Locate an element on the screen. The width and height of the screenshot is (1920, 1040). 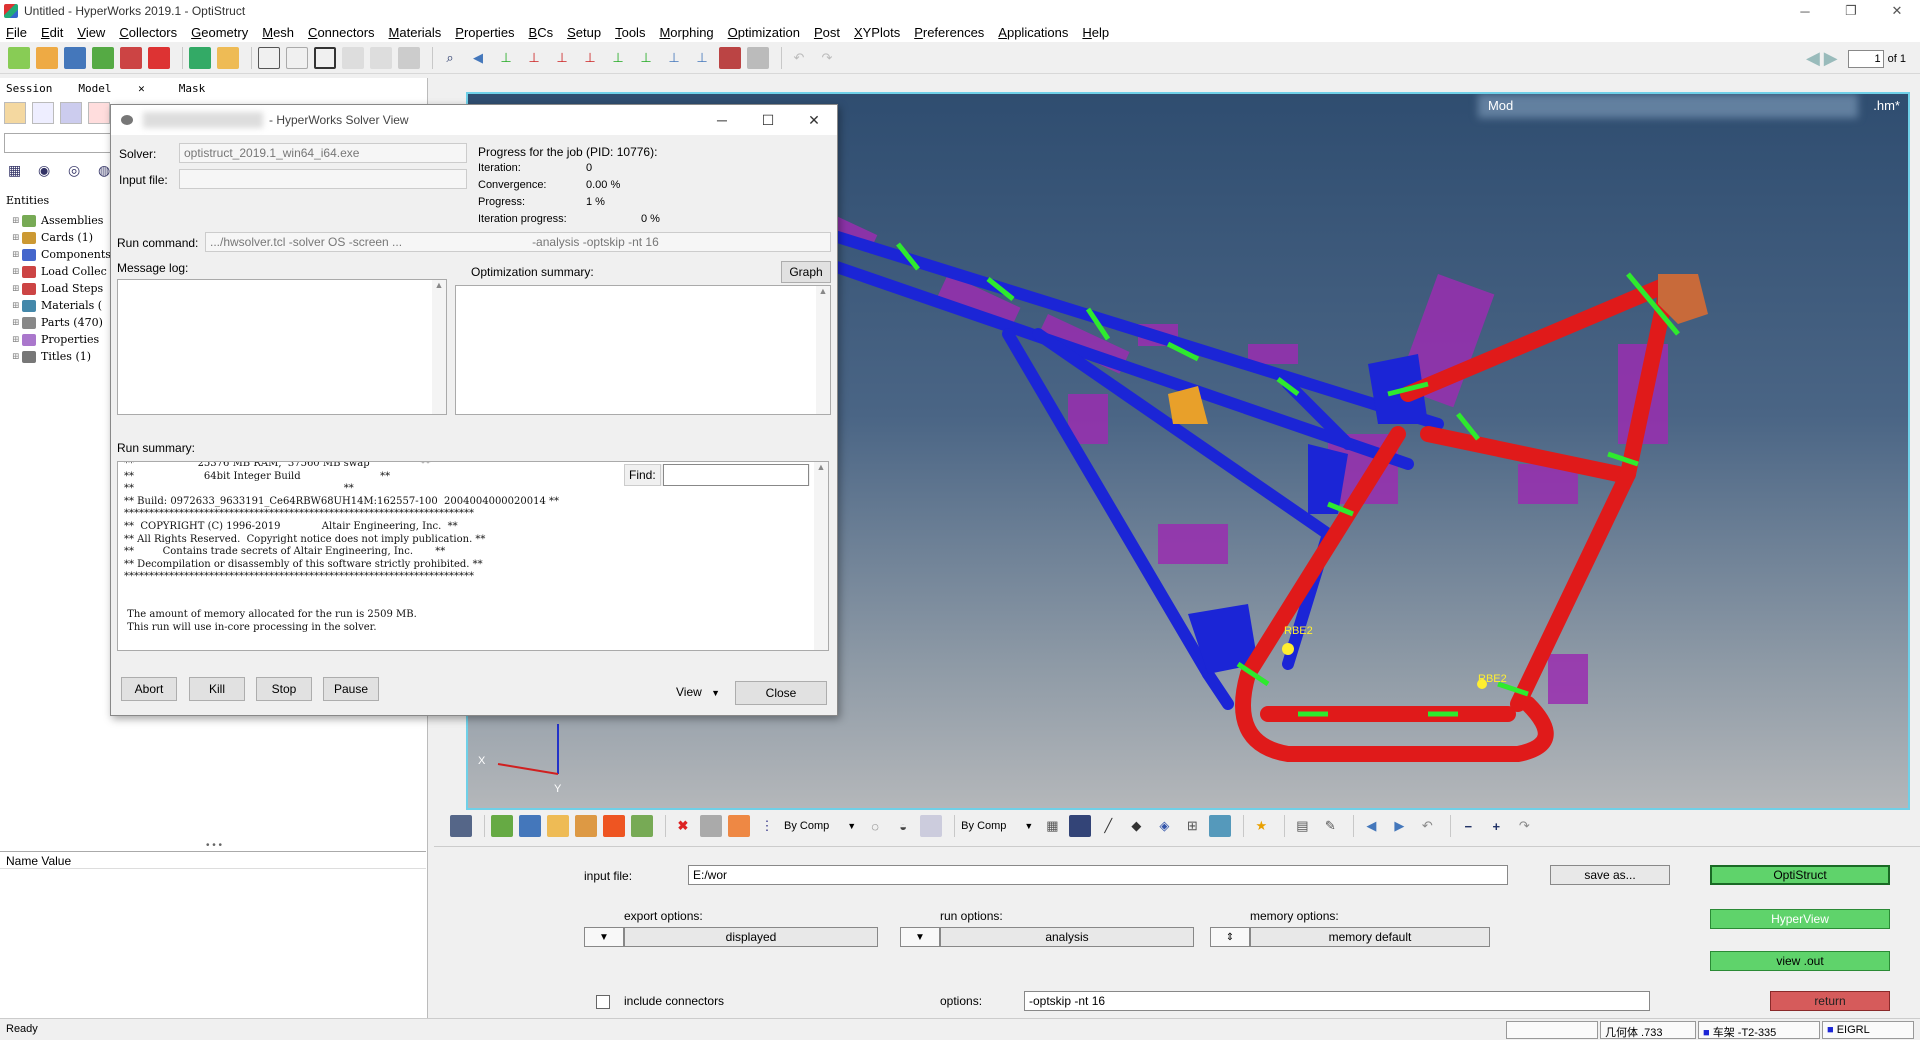
menu-applications: Applications is located at coordinates (1033, 32).